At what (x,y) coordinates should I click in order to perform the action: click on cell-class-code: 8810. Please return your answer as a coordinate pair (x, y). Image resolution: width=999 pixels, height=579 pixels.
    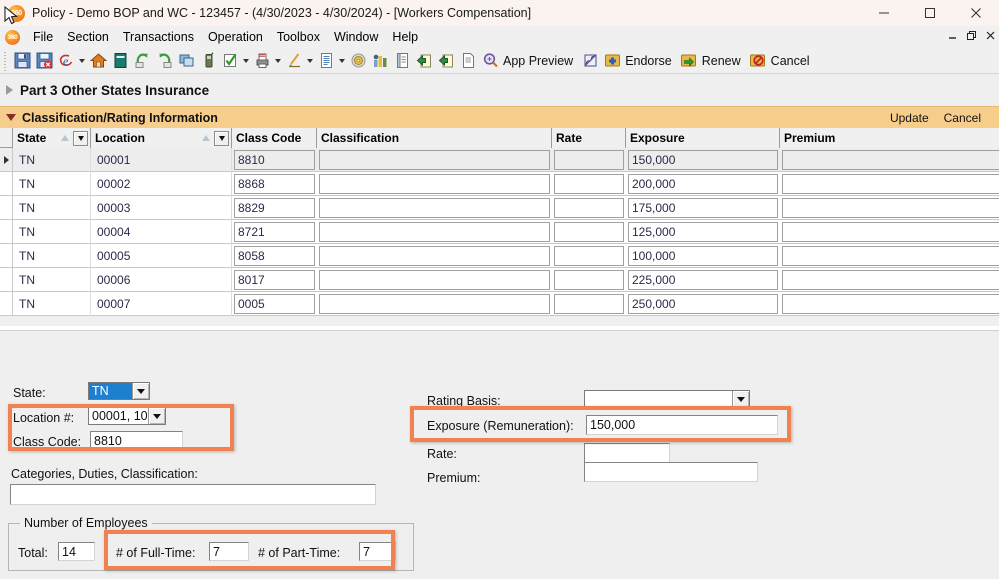
    Looking at the image, I should click on (274, 160).